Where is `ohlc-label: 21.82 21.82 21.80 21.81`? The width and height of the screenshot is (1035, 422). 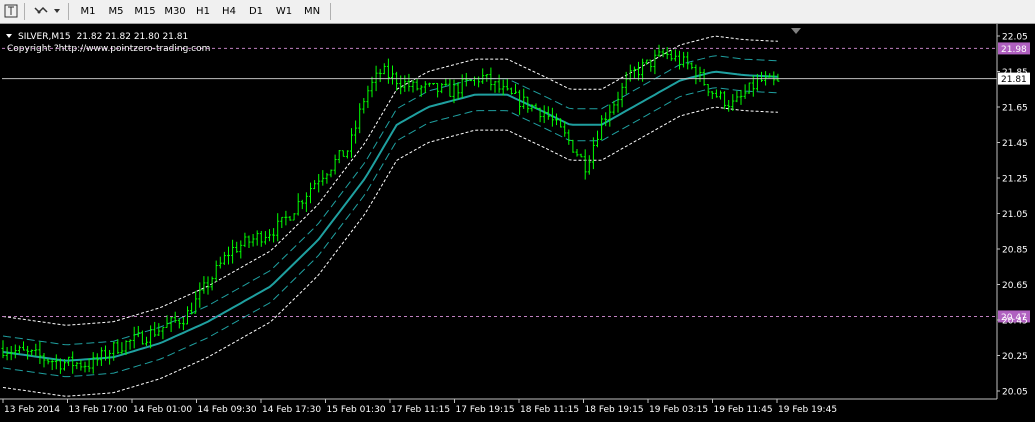 ohlc-label: 21.82 21.82 21.80 21.81 is located at coordinates (133, 37).